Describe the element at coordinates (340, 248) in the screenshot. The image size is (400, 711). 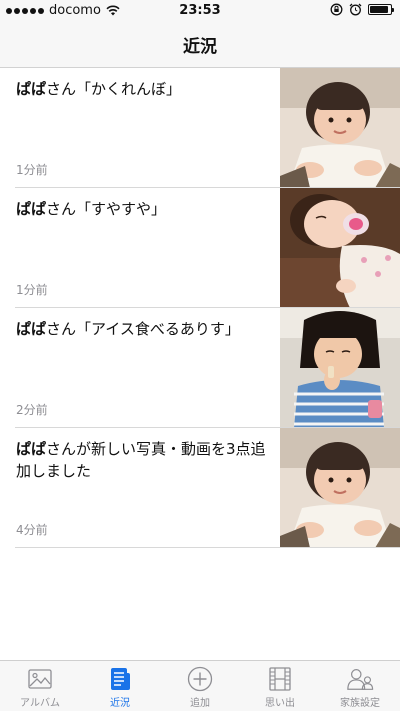
I see `baby-with-pacifier-photo` at that location.